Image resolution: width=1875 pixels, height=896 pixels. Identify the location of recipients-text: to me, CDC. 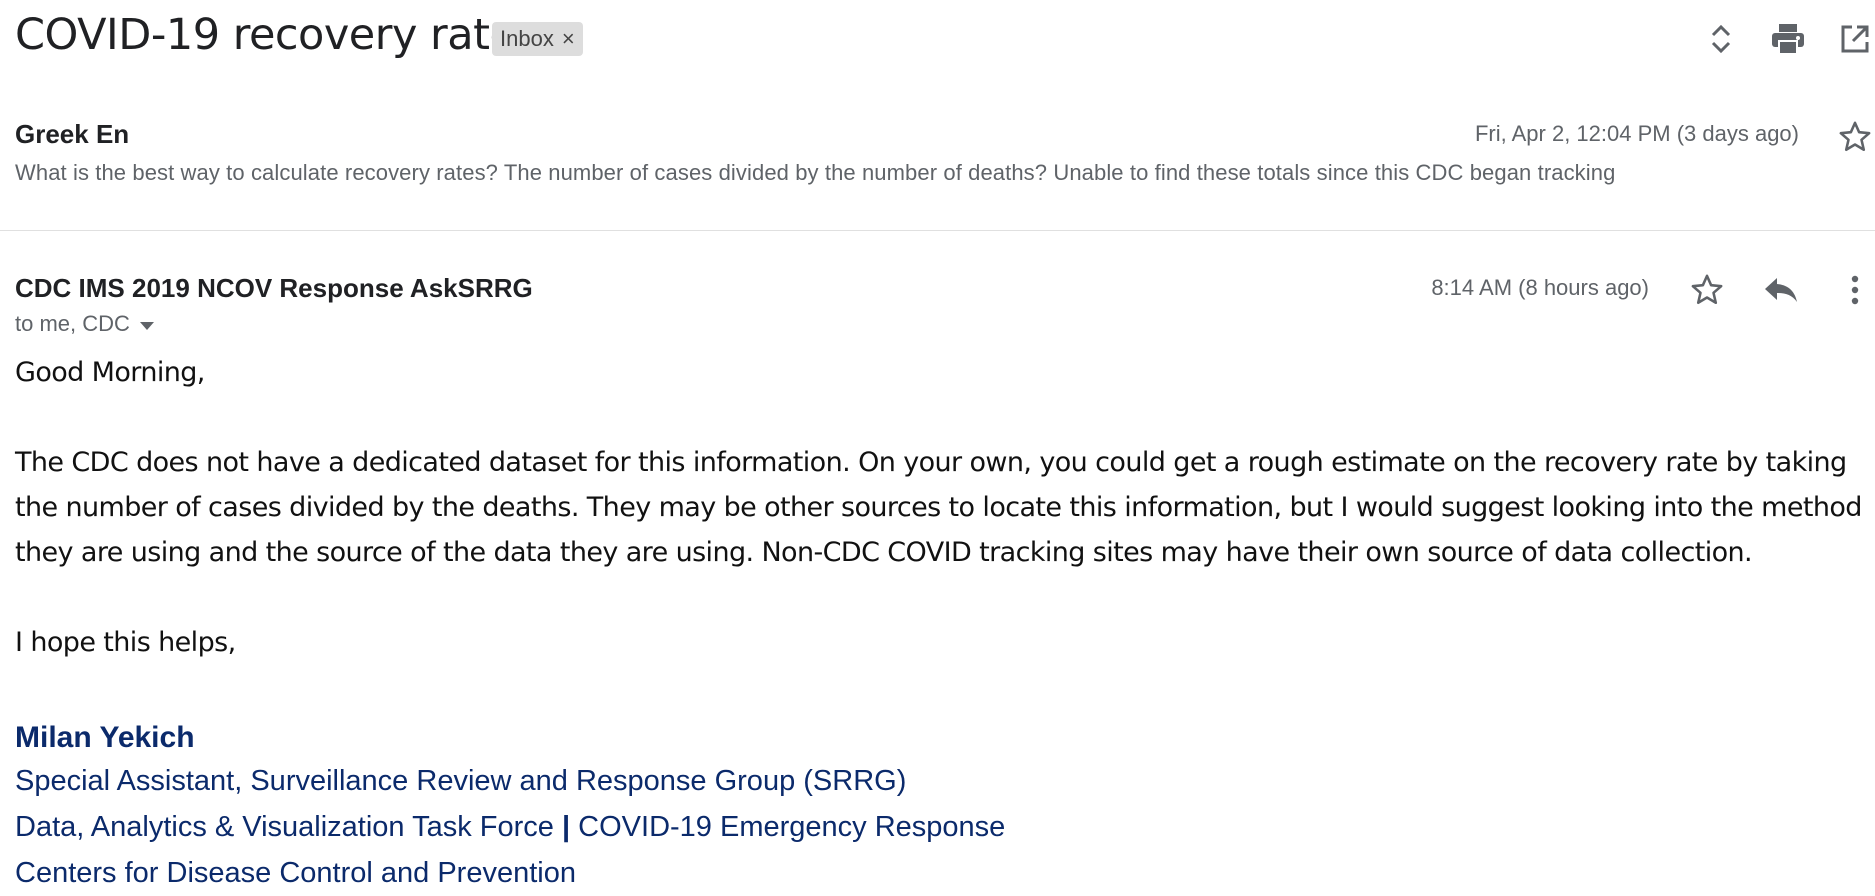
(72, 323).